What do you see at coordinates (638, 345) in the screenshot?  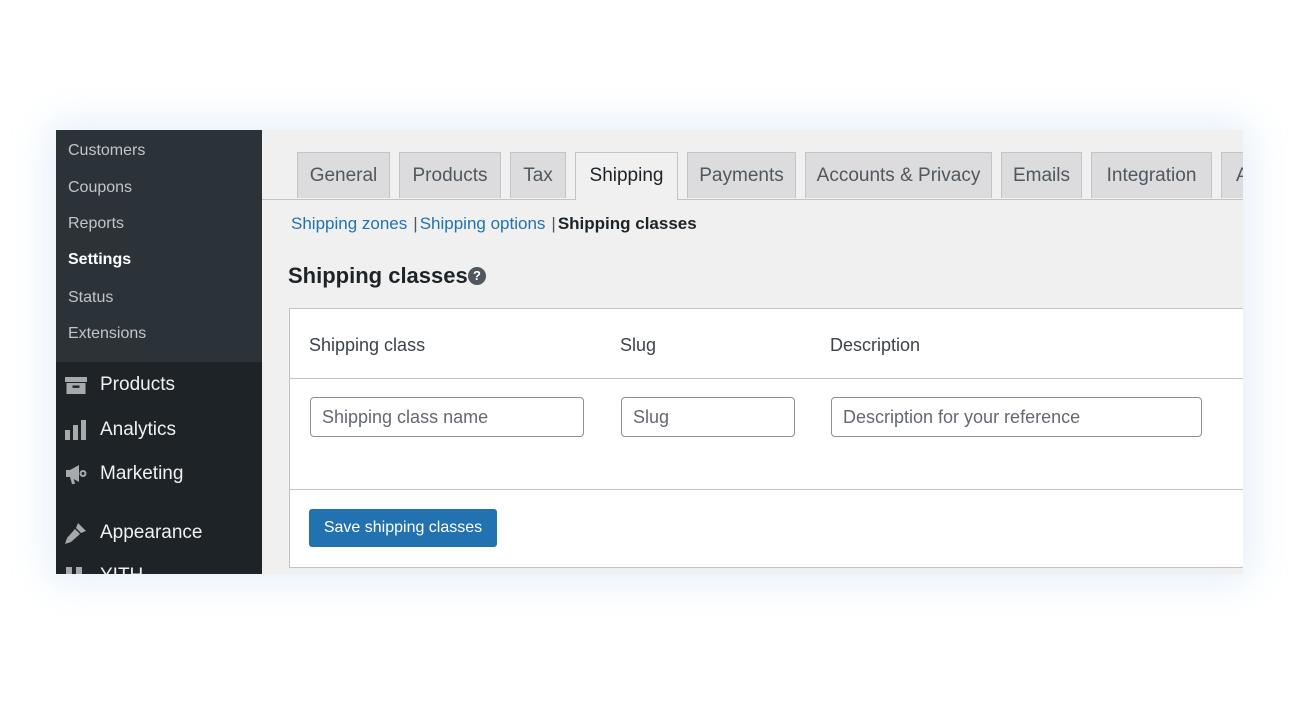 I see `column-header-slug: Slug` at bounding box center [638, 345].